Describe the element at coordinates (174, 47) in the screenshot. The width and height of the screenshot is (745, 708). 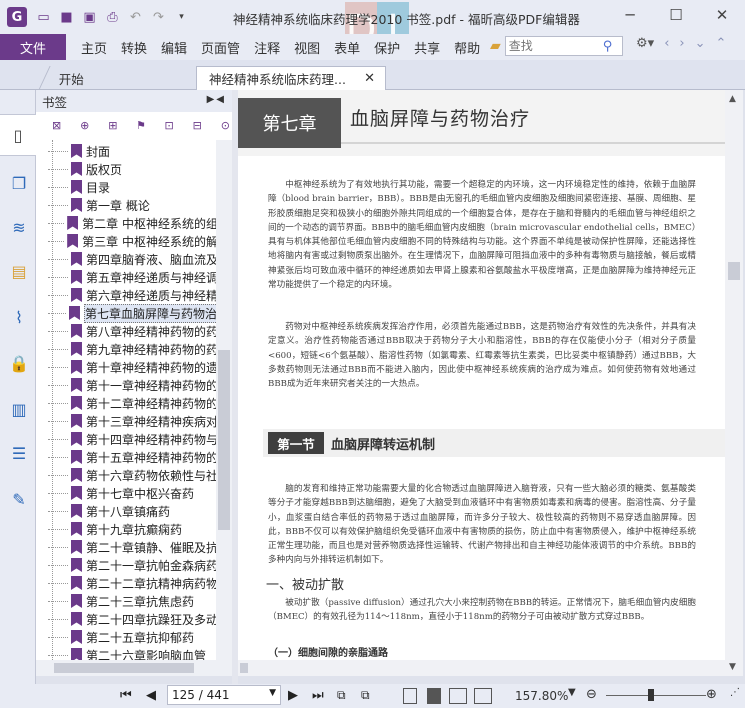
I see `menu-edit: 编辑` at that location.